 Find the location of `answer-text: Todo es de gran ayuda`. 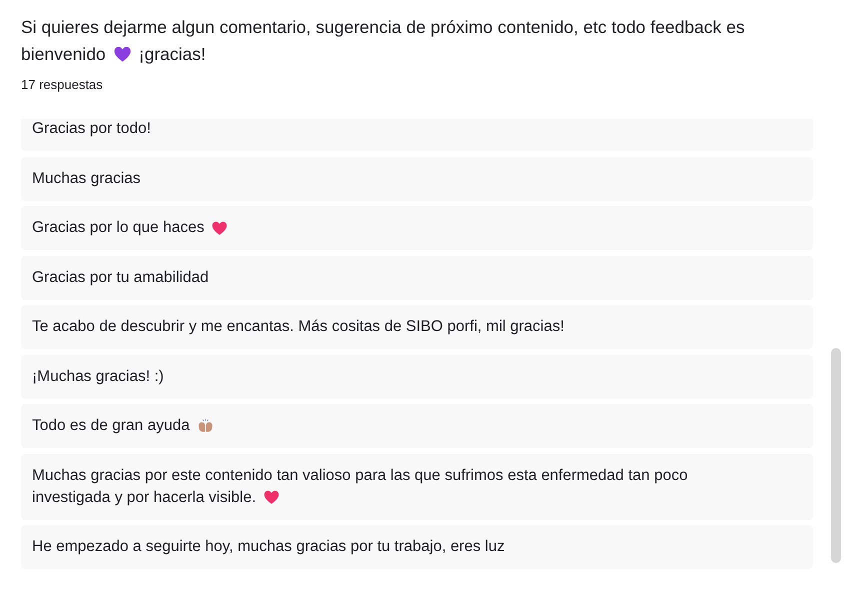

answer-text: Todo es de gran ayuda is located at coordinates (111, 426).